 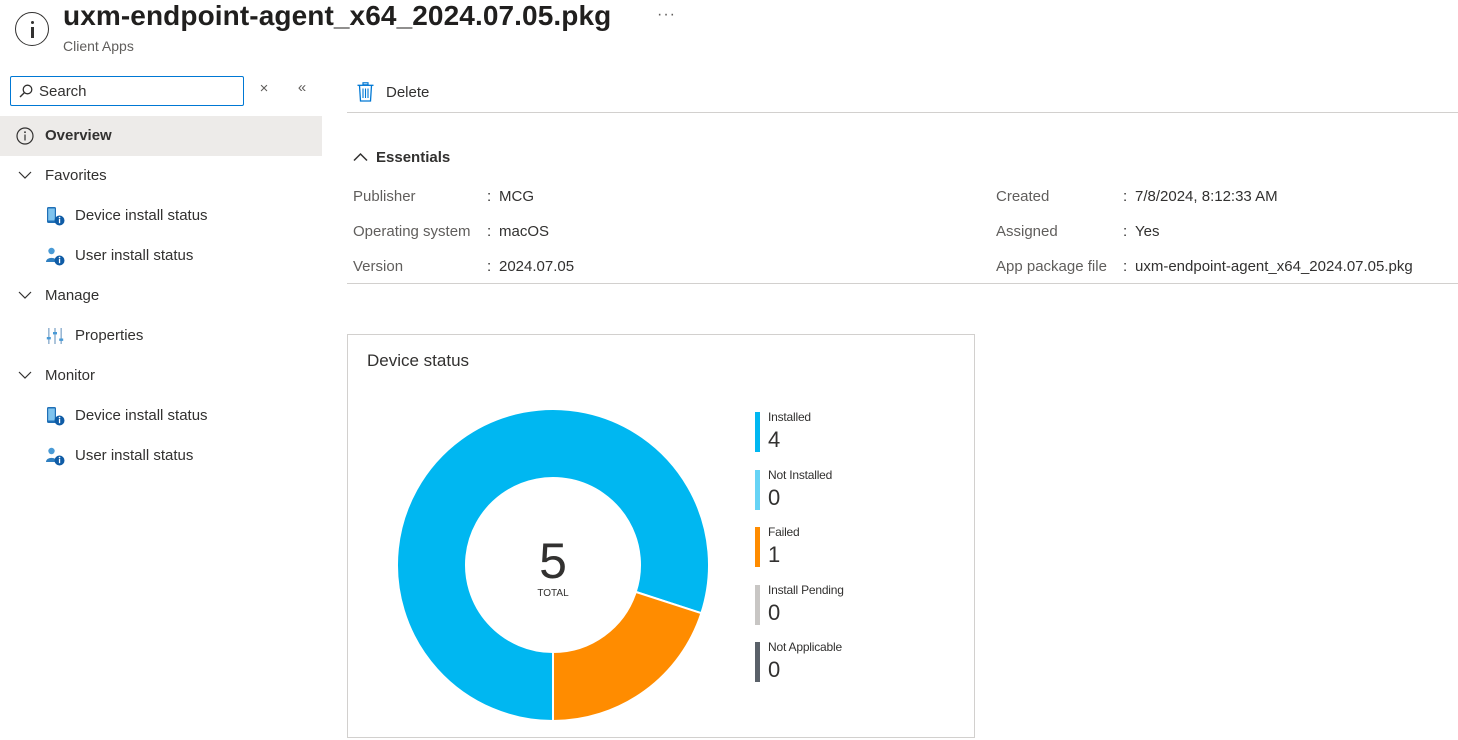 I want to click on search-icon, so click(x=26, y=91).